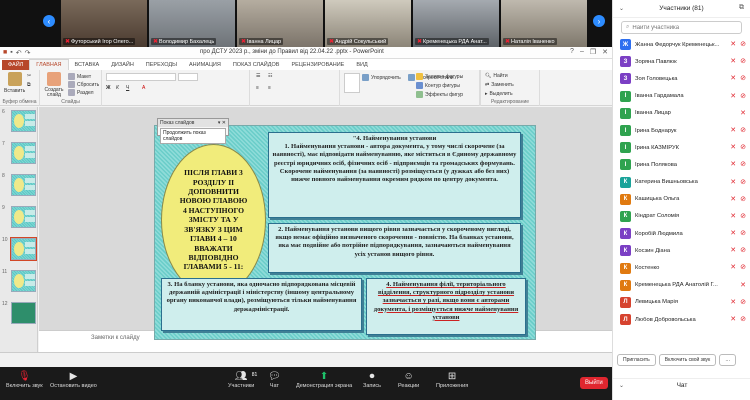 Image resolution: width=750 pixels, height=400 pixels. What do you see at coordinates (18, 282) in the screenshot?
I see `slide-thumbnail: 11` at bounding box center [18, 282].